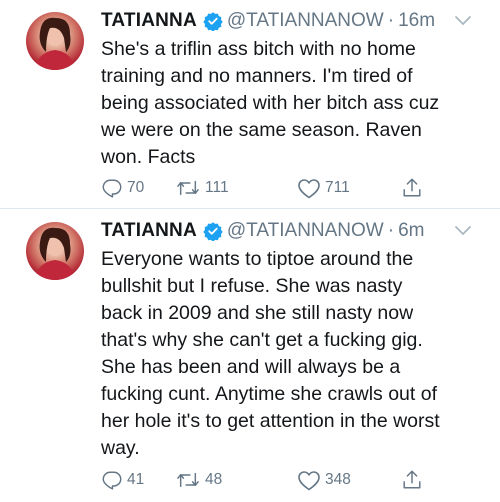 This screenshot has height=502, width=500. What do you see at coordinates (252, 286) in the screenshot?
I see `tweet-text-line: bullshit but I refuse. She was nasty` at bounding box center [252, 286].